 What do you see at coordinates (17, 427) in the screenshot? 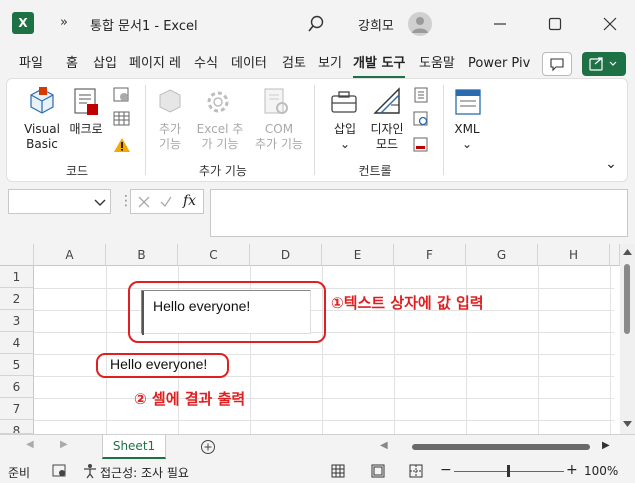
I see `row-header: 8` at bounding box center [17, 427].